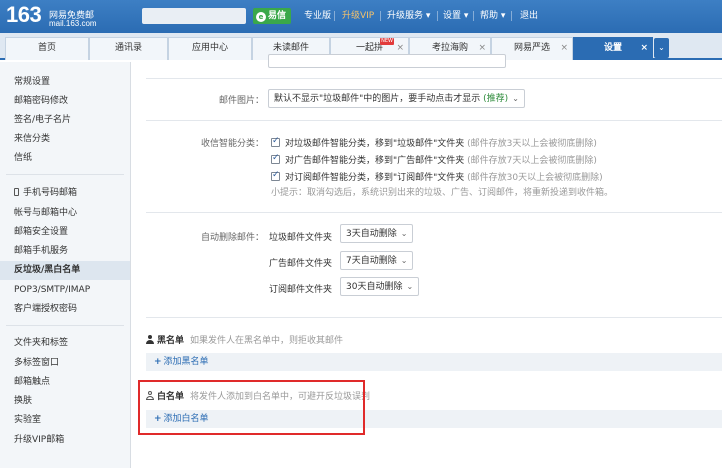 The height and width of the screenshot is (468, 722). Describe the element at coordinates (387, 61) in the screenshot. I see `clipped-select` at that location.